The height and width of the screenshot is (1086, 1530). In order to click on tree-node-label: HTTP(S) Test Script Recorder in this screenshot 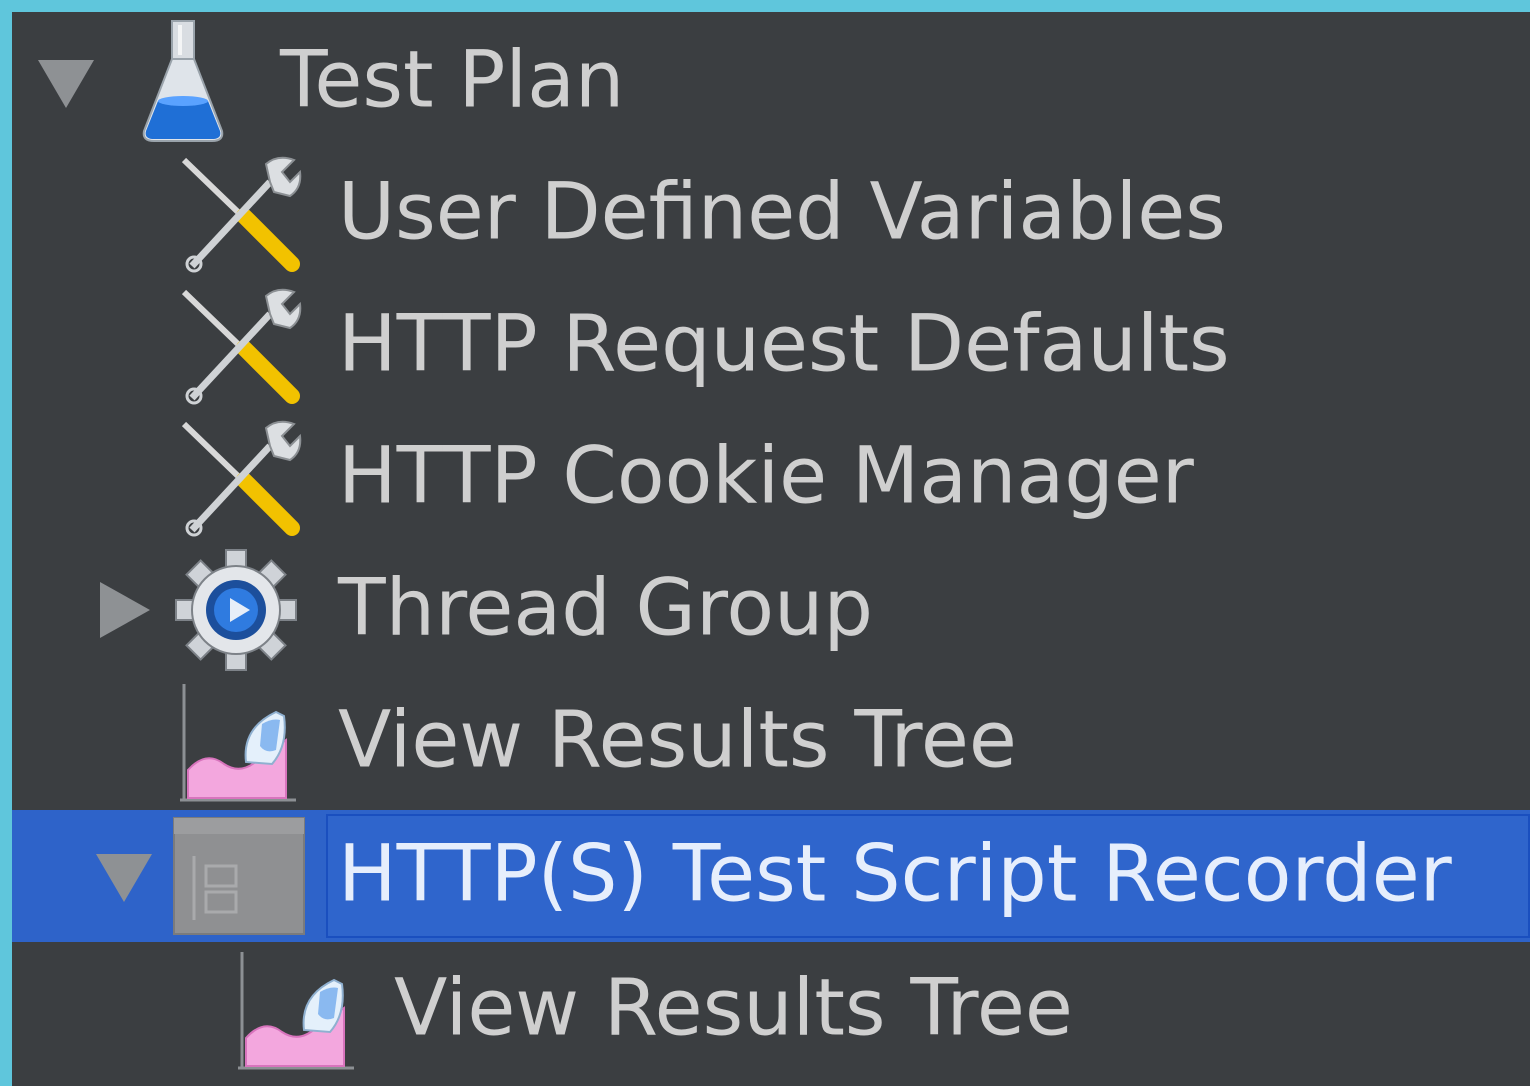, I will do `click(895, 874)`.